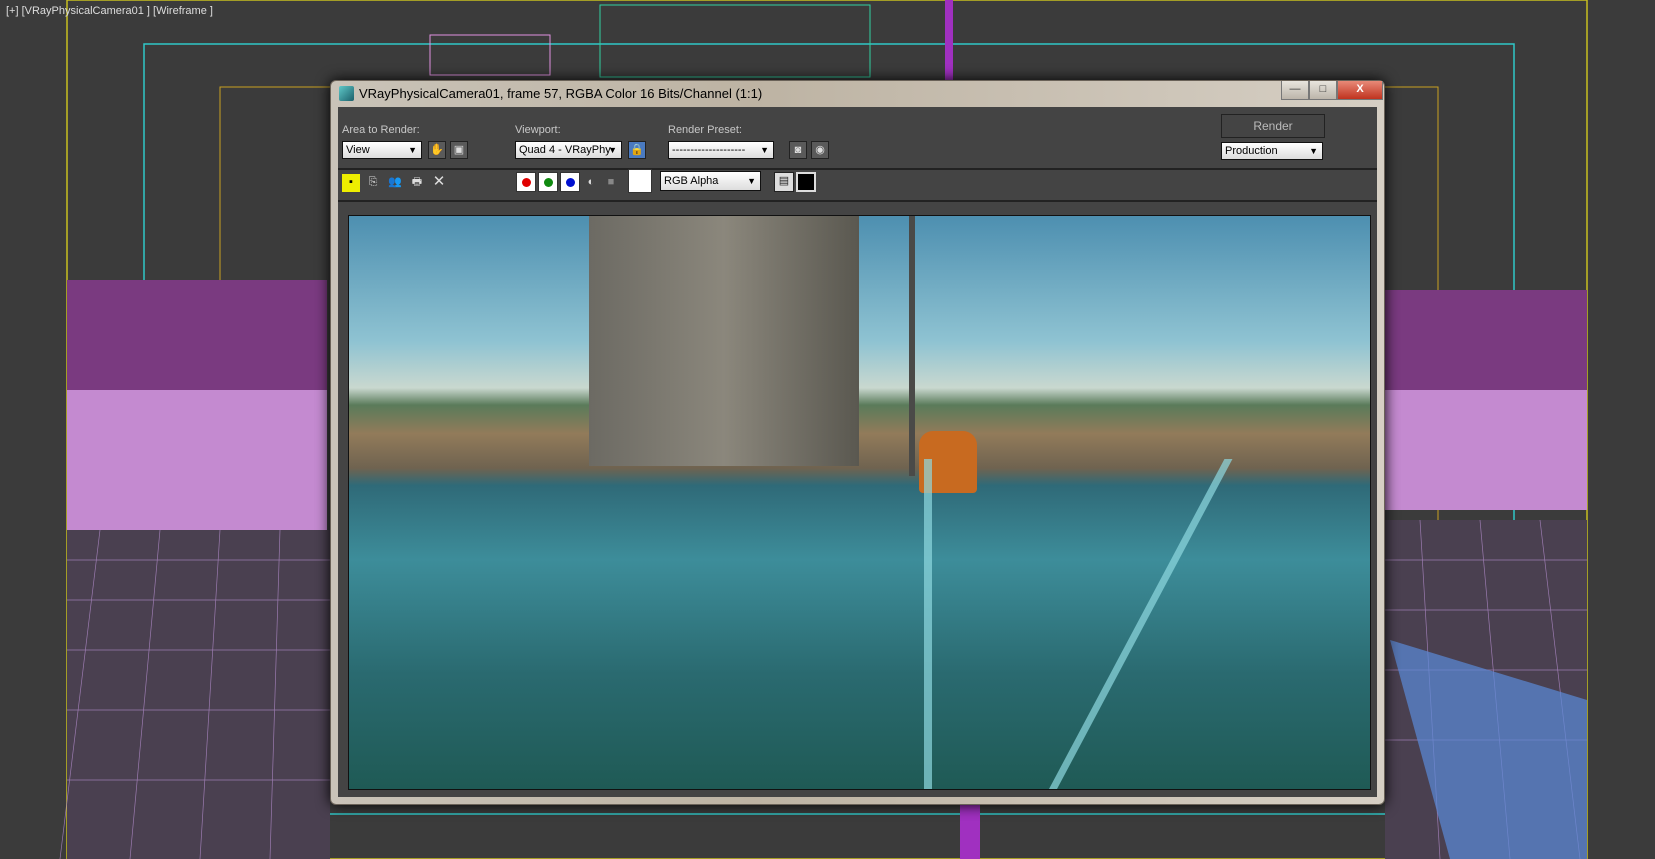  What do you see at coordinates (1323, 90) in the screenshot?
I see `maximize-button: □` at bounding box center [1323, 90].